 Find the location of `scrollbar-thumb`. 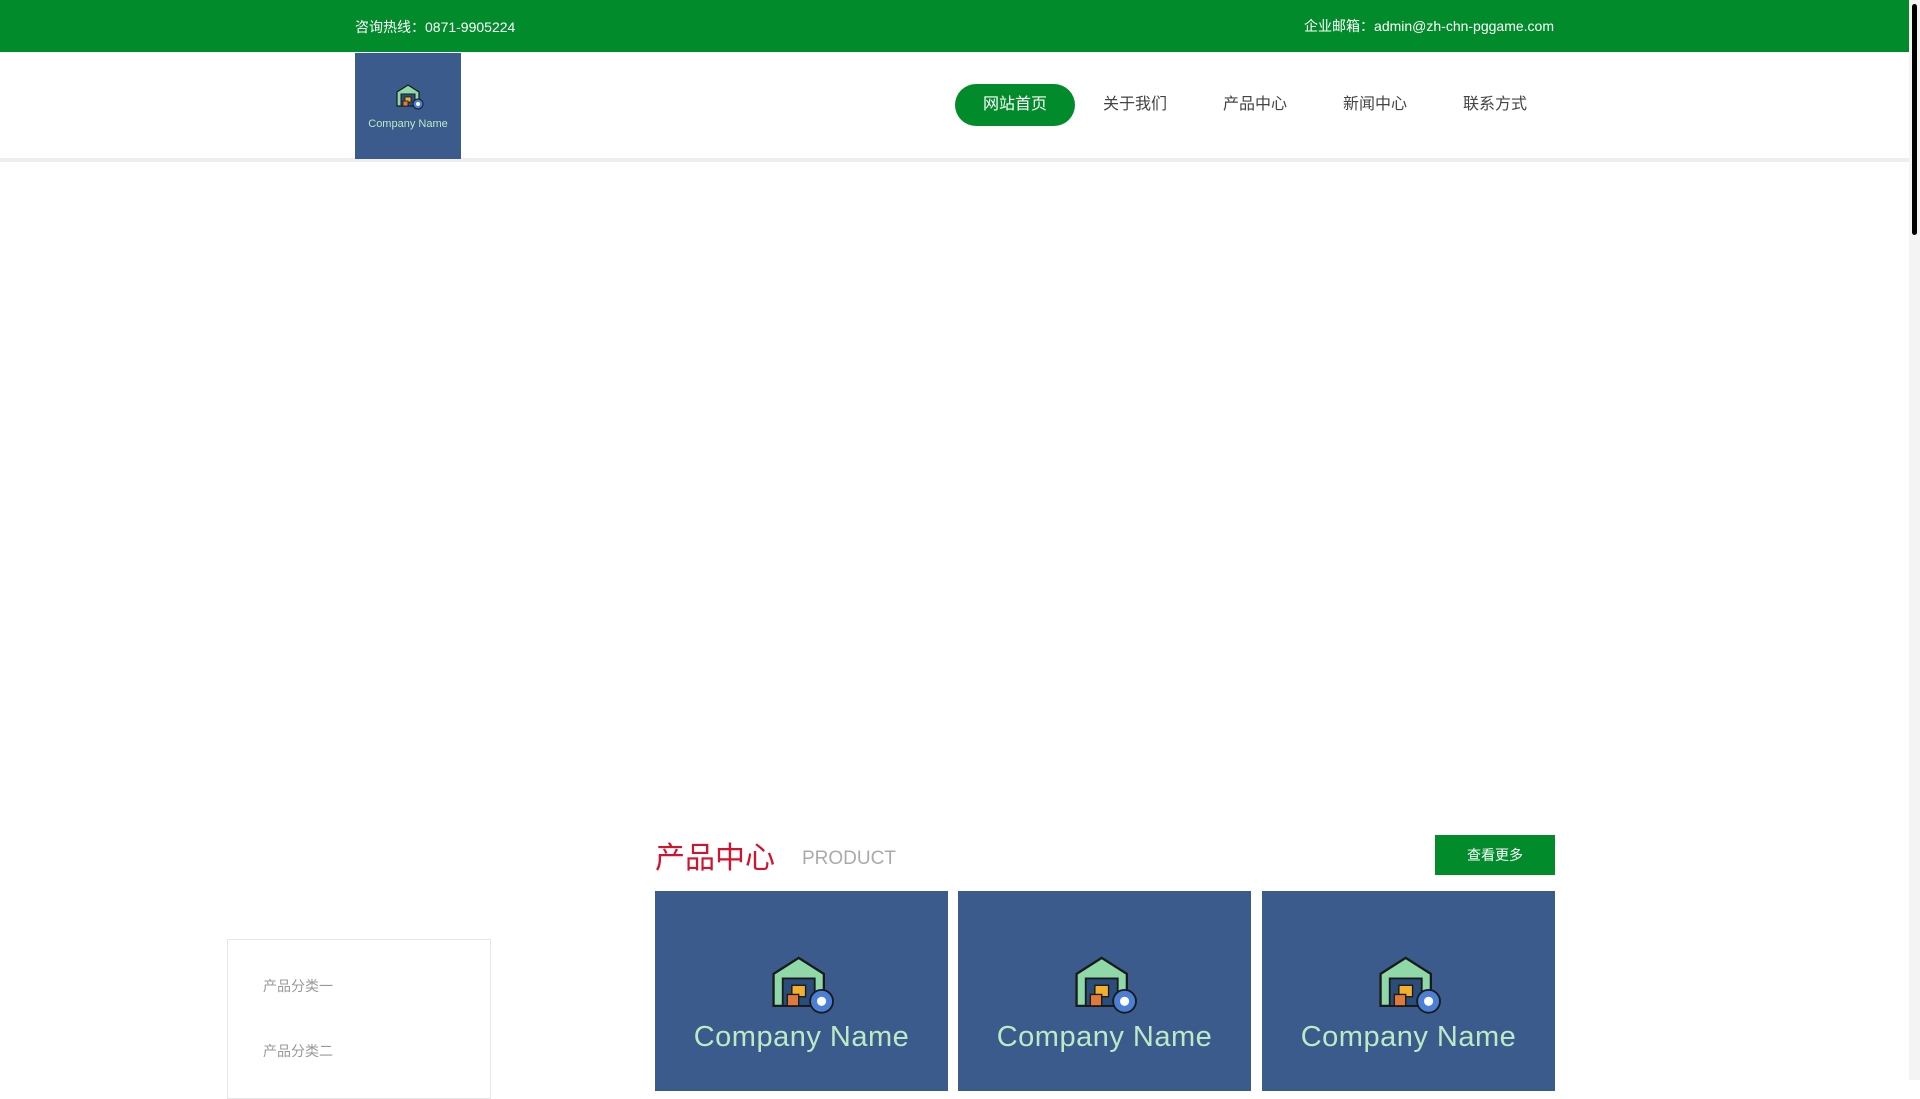

scrollbar-thumb is located at coordinates (1914, 119).